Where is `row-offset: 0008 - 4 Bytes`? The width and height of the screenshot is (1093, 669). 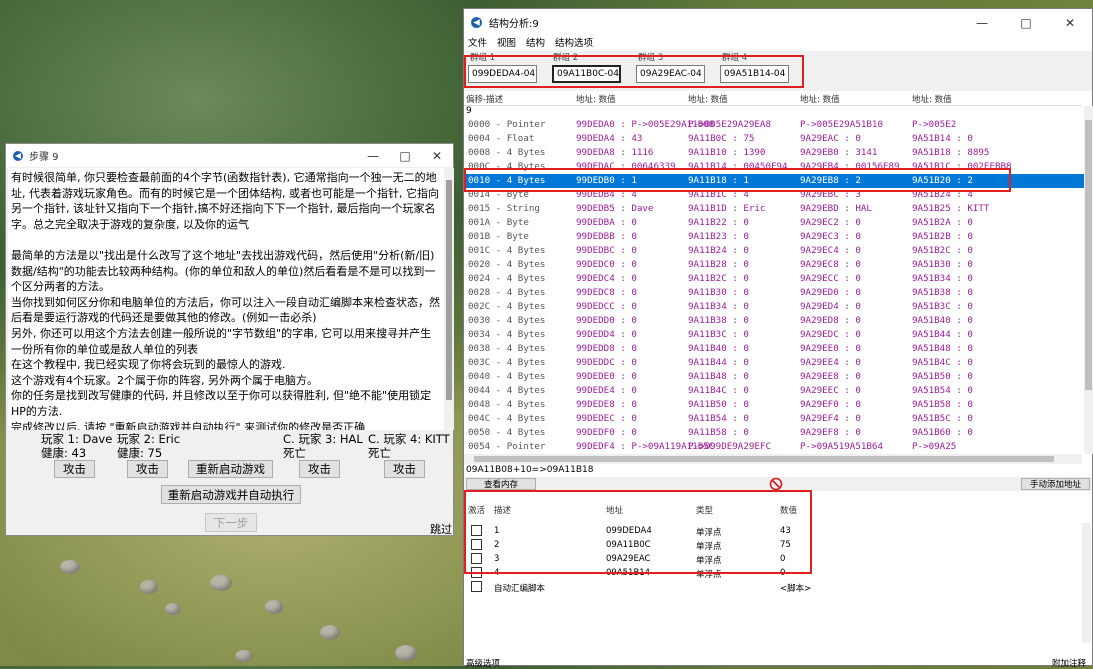
row-offset: 0008 - 4 Bytes is located at coordinates (507, 152).